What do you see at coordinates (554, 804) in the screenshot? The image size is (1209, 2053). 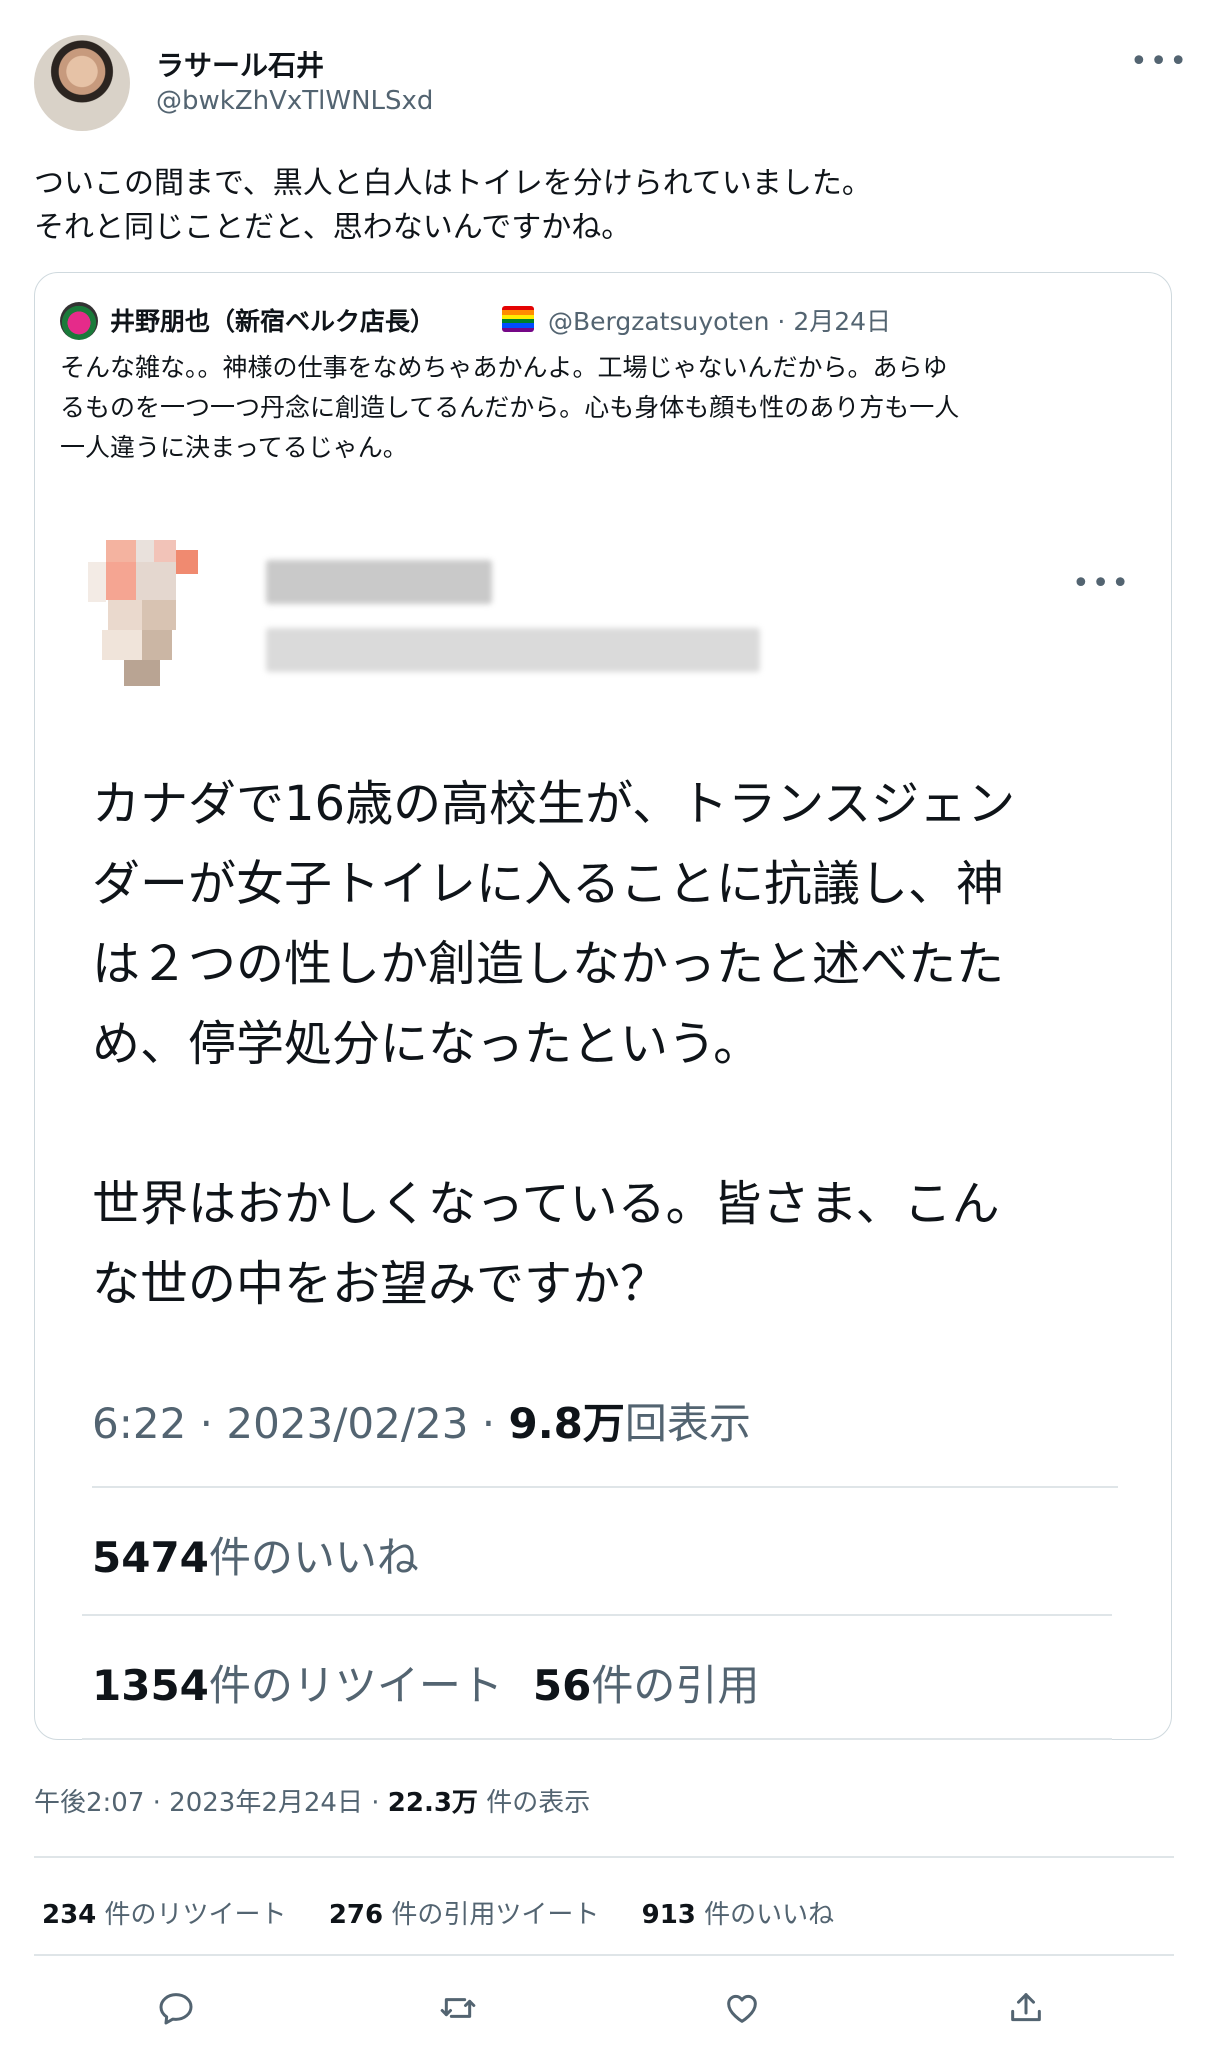 I see `embedded-text-line: カナダで16歳の高校生が、トランスジェン` at bounding box center [554, 804].